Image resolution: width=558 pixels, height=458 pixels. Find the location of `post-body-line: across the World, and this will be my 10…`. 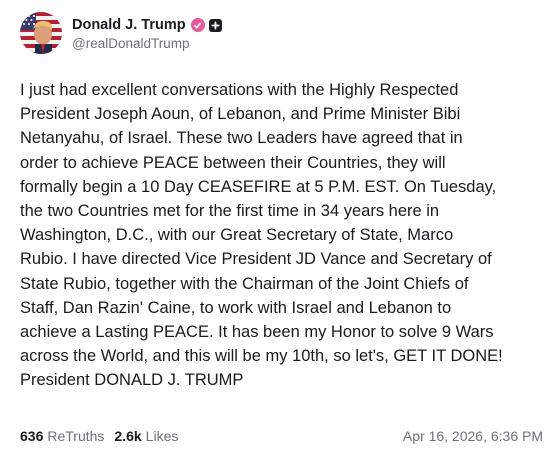

post-body-line: across the World, and this will be my 10… is located at coordinates (261, 356).